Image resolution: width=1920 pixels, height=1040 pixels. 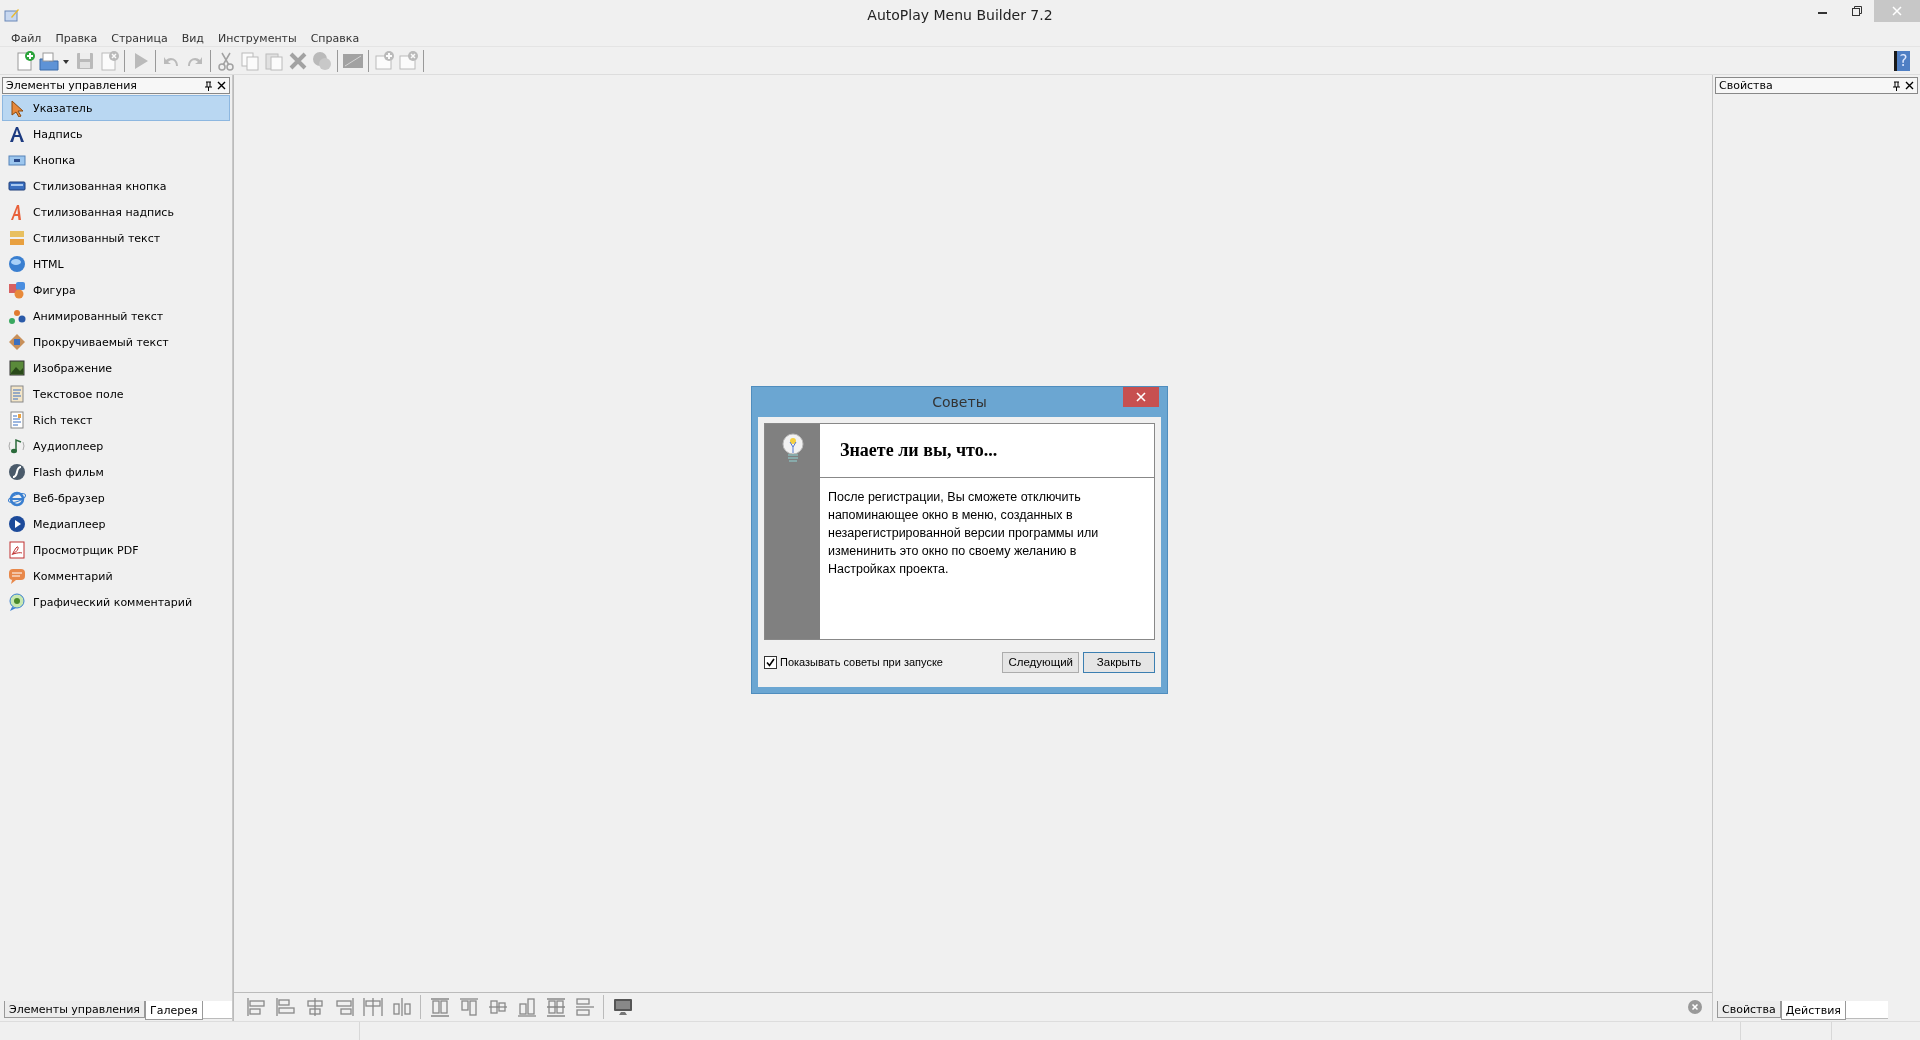 I want to click on pdf-icon, so click(x=17, y=550).